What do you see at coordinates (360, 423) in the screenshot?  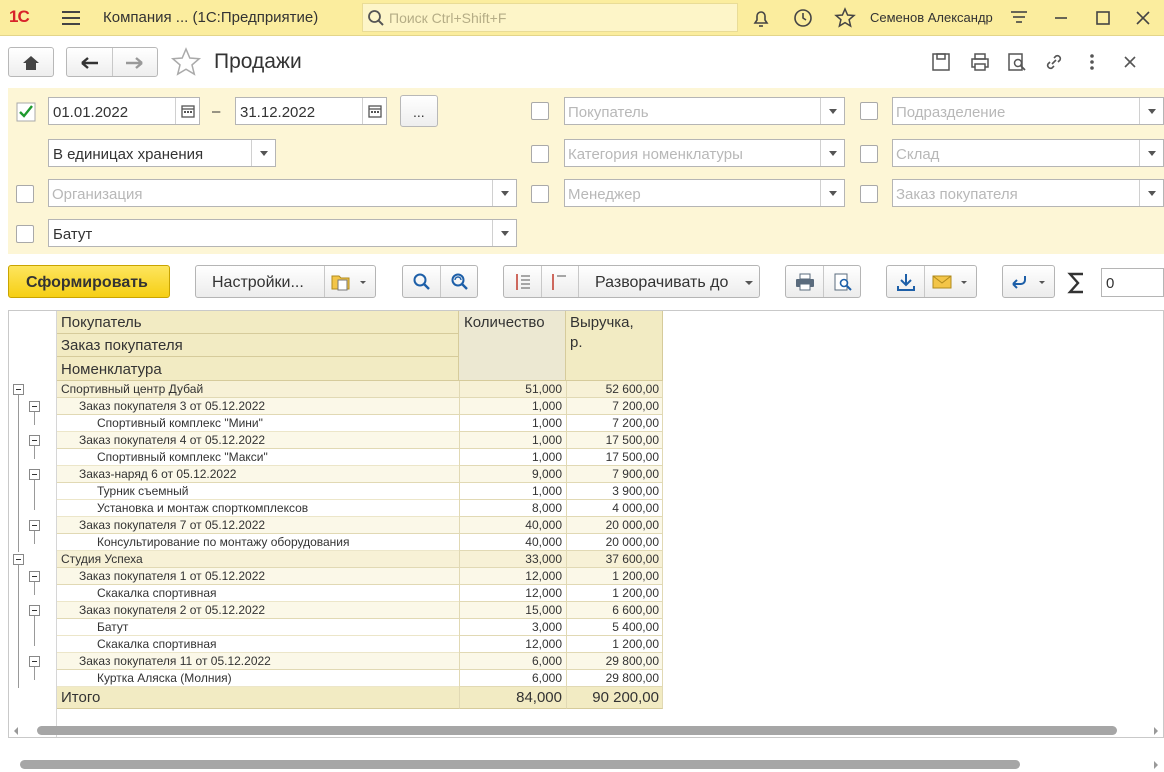 I see `table-row: Спортивный комплекс "Мини" 1,000 7 200,00` at bounding box center [360, 423].